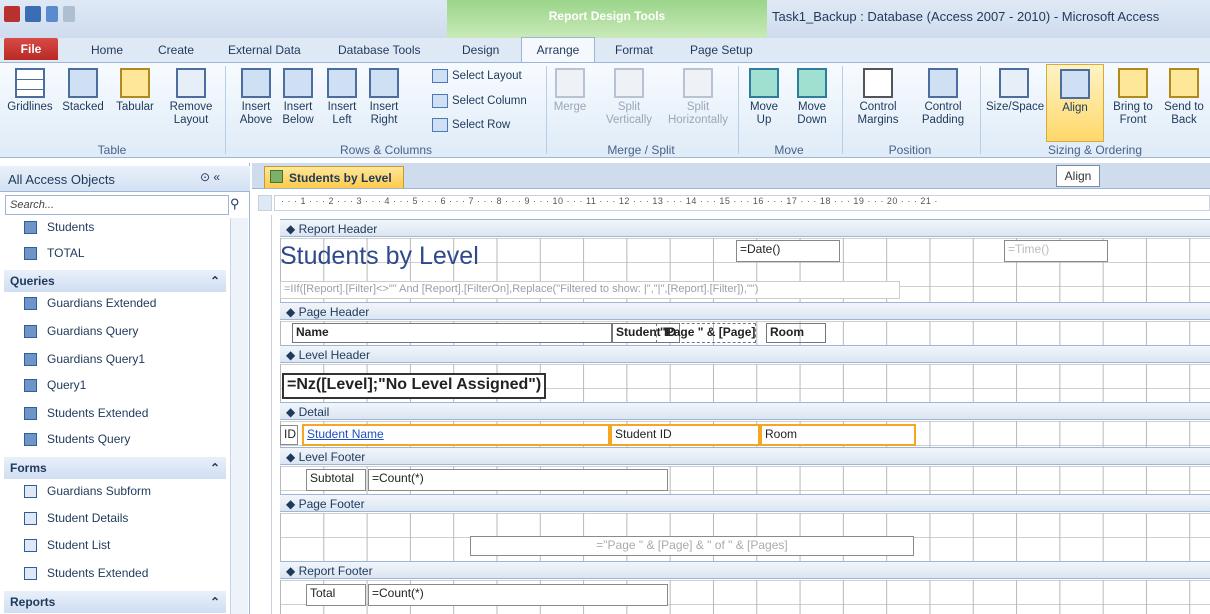 The image size is (1210, 614). What do you see at coordinates (67, 545) in the screenshot?
I see `nav-form-item: Student List` at bounding box center [67, 545].